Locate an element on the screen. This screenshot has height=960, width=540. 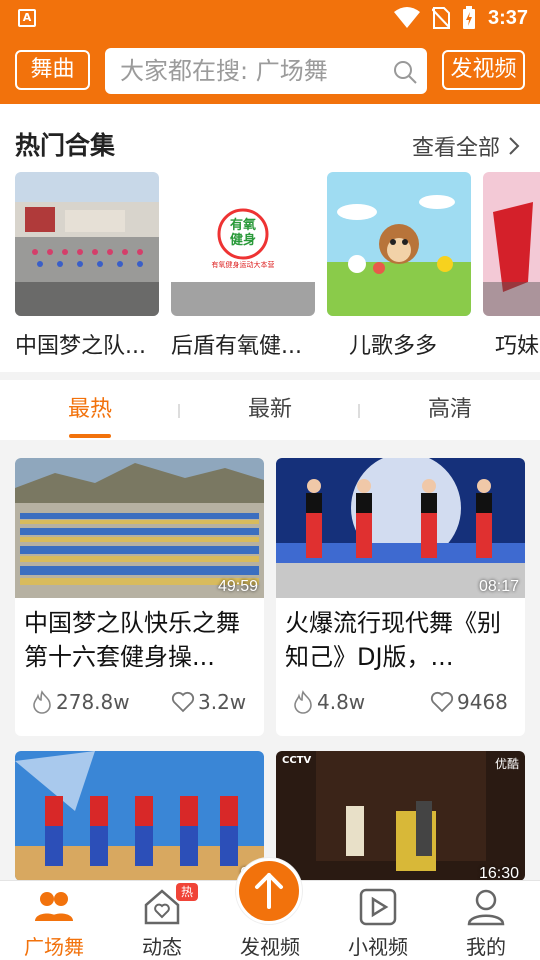
top-bar: 舞曲 大家都在搜: 广场舞 发视频 is located at coordinates (270, 70).